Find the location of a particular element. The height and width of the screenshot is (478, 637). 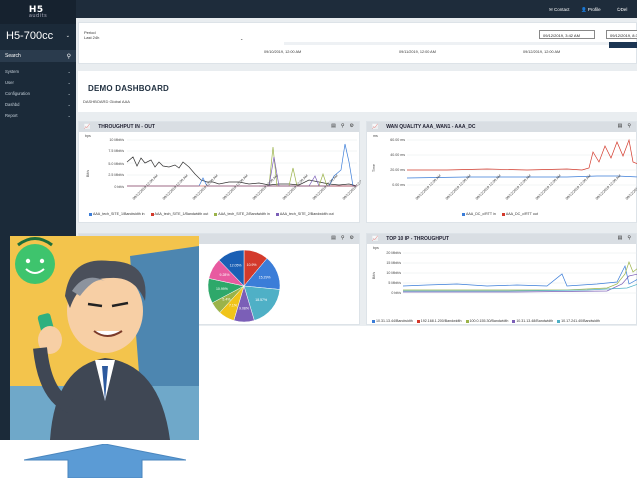

contact-link: ✉ Contact is located at coordinates (559, 10).